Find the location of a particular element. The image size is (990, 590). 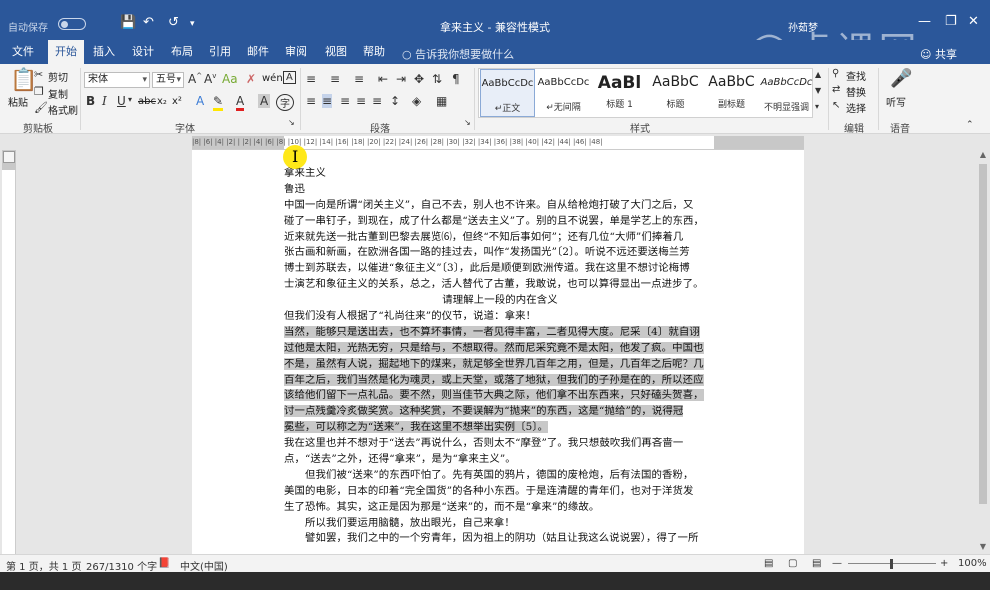

font-dialog-launcher-icon: ↘ is located at coordinates (291, 122).